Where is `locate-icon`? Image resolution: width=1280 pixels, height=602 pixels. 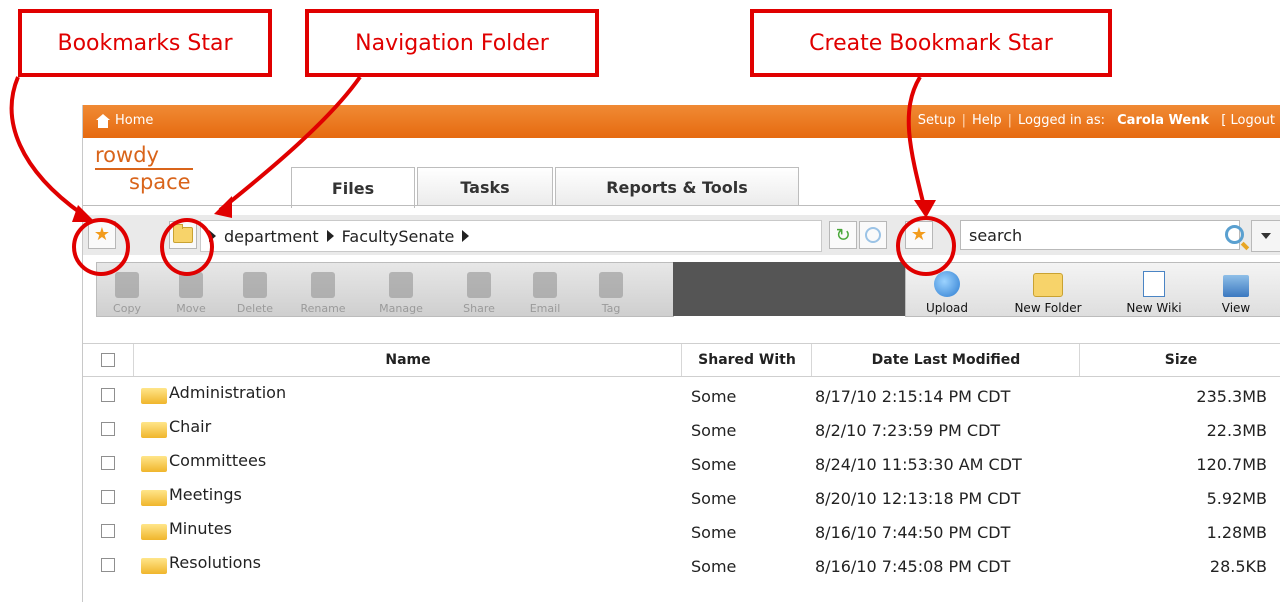
locate-icon is located at coordinates (873, 235).